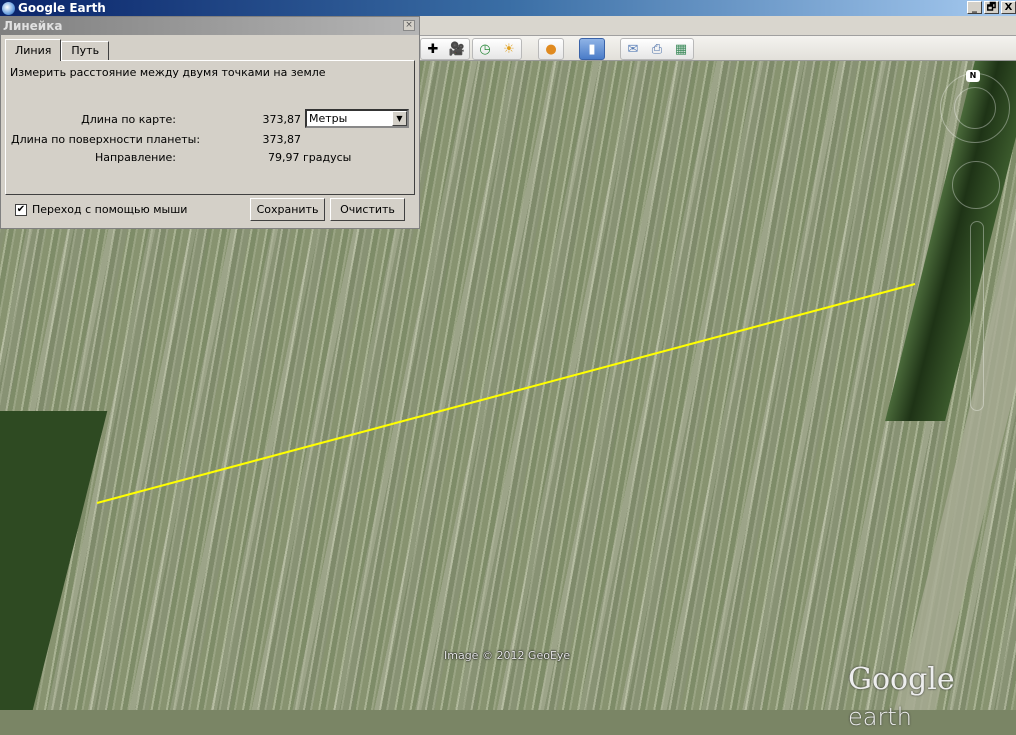 This screenshot has height=735, width=1016. Describe the element at coordinates (135, 157) in the screenshot. I see `heading-label: Направление:` at that location.